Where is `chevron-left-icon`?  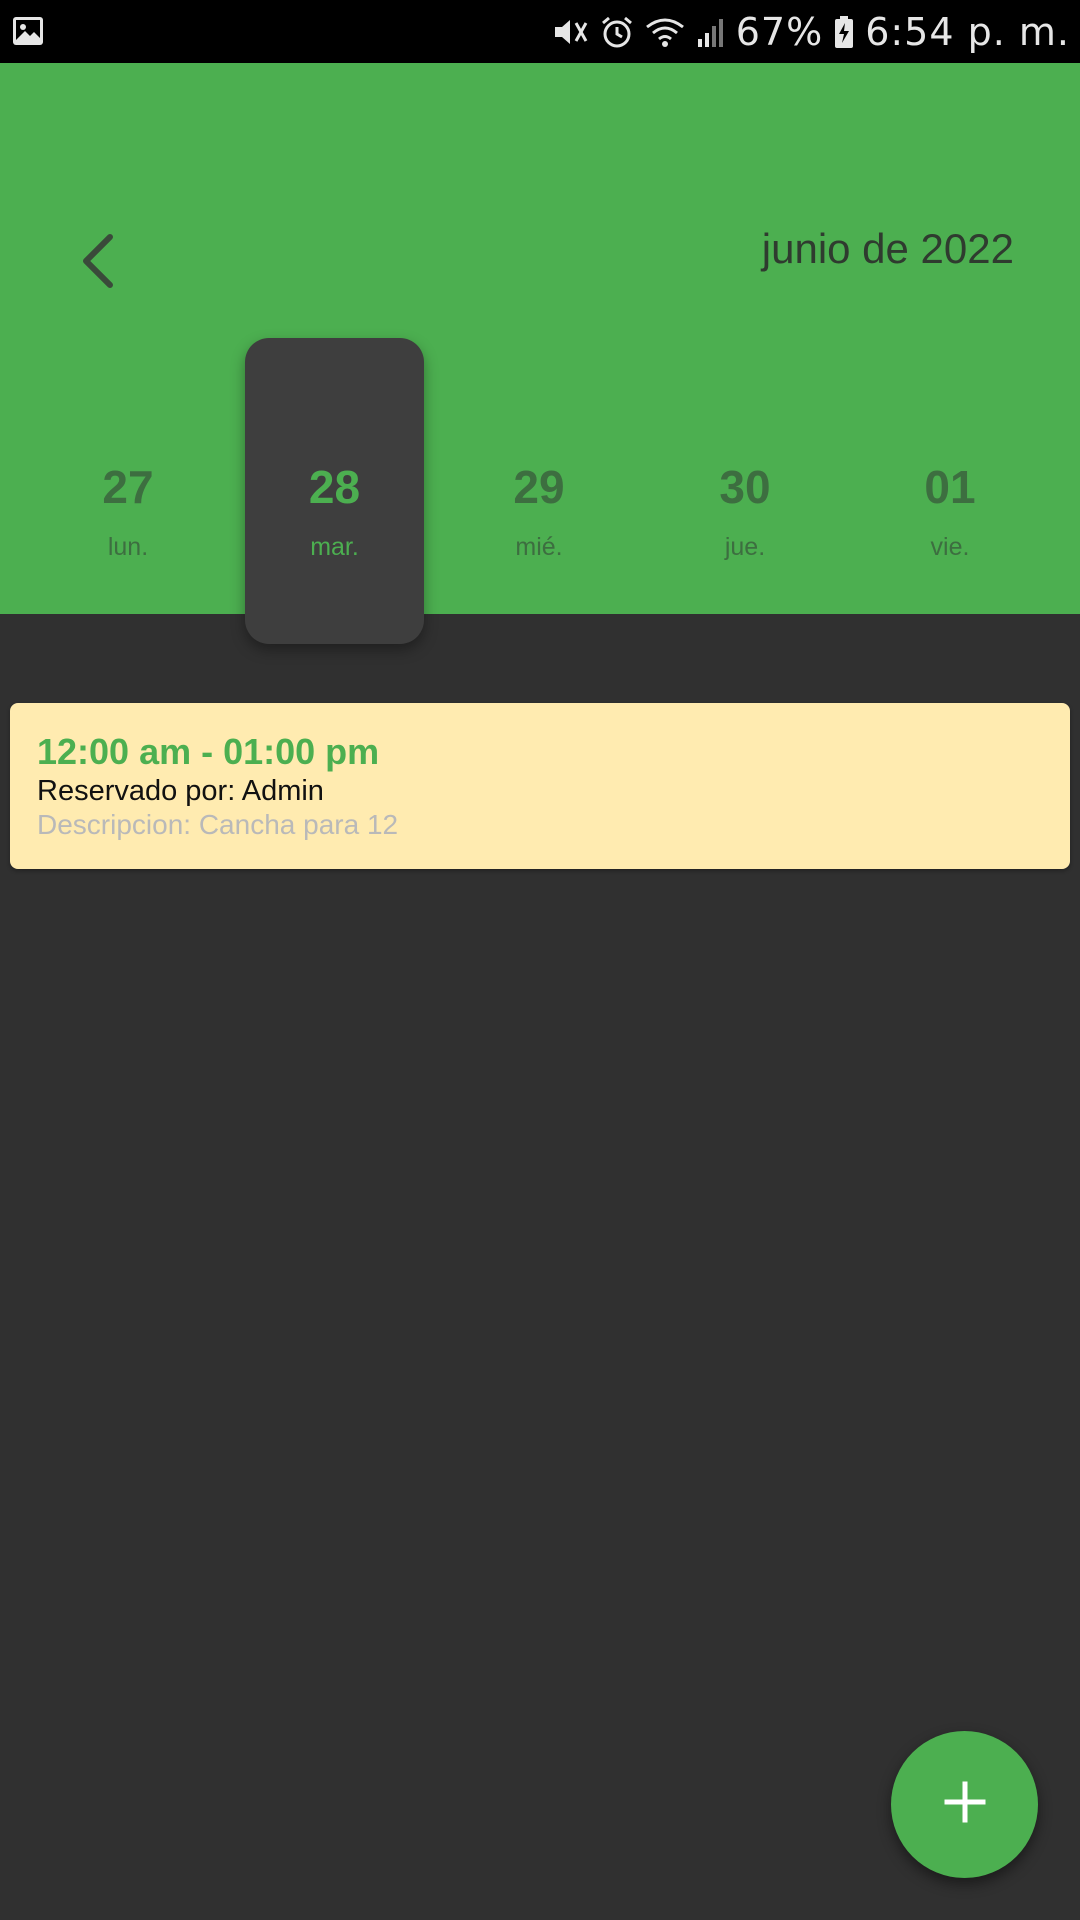 chevron-left-icon is located at coordinates (98, 263).